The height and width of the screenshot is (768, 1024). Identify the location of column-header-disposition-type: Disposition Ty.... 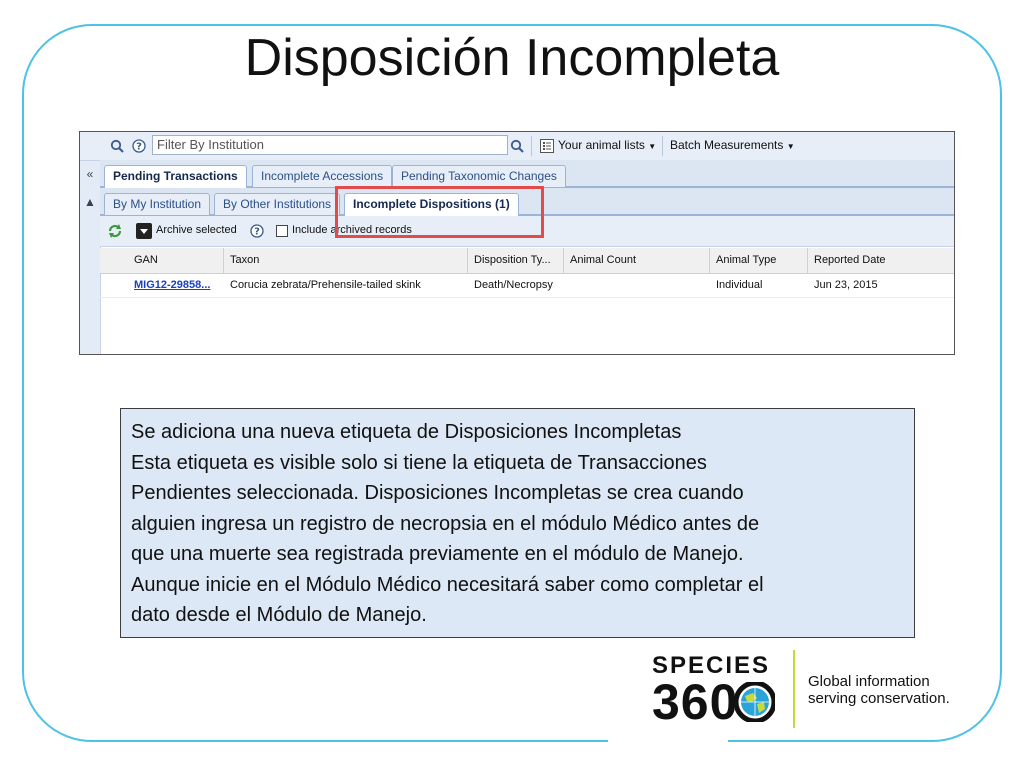
(516, 260).